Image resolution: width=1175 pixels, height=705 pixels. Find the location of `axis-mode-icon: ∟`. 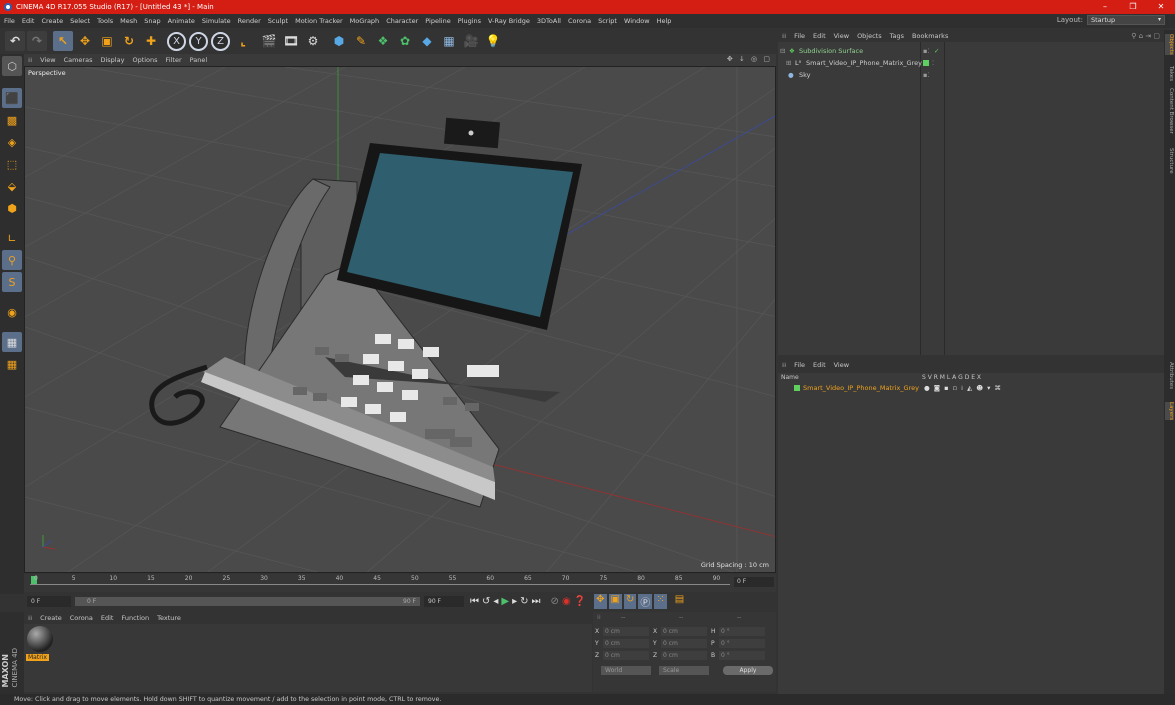

axis-mode-icon: ∟ is located at coordinates (12, 238).